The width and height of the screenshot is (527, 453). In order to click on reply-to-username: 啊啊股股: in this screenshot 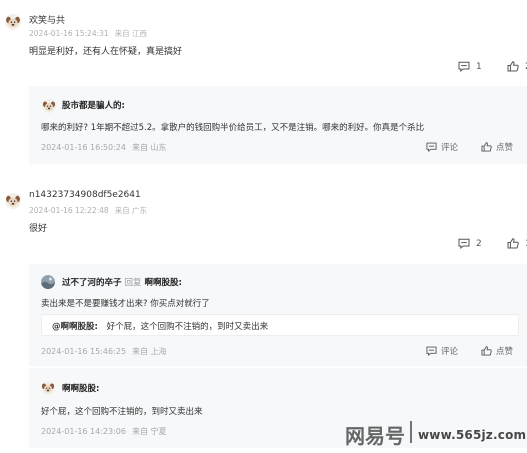, I will do `click(162, 283)`.